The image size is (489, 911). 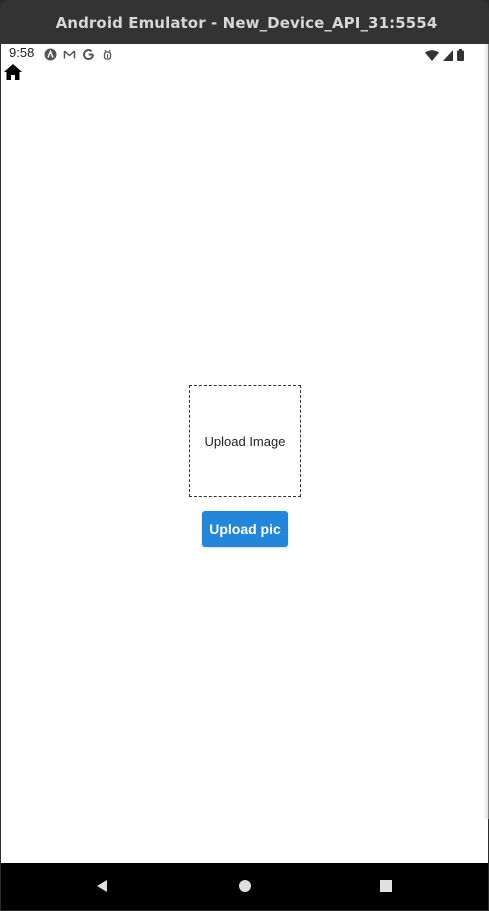 What do you see at coordinates (107, 53) in the screenshot?
I see `debug-icon` at bounding box center [107, 53].